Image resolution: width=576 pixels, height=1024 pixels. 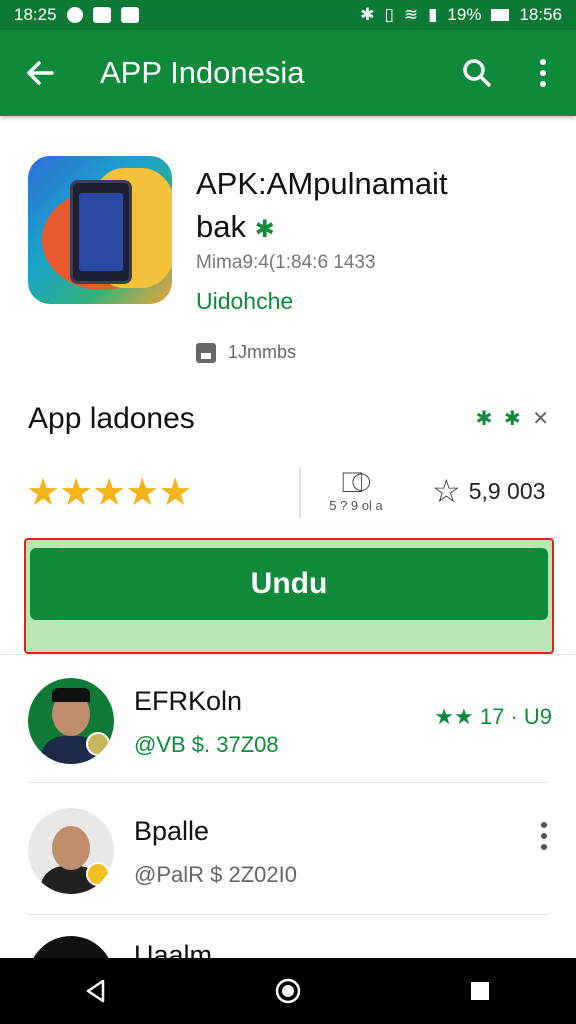 What do you see at coordinates (499, 419) in the screenshot?
I see `section-badge-stars: ✱ ✱` at bounding box center [499, 419].